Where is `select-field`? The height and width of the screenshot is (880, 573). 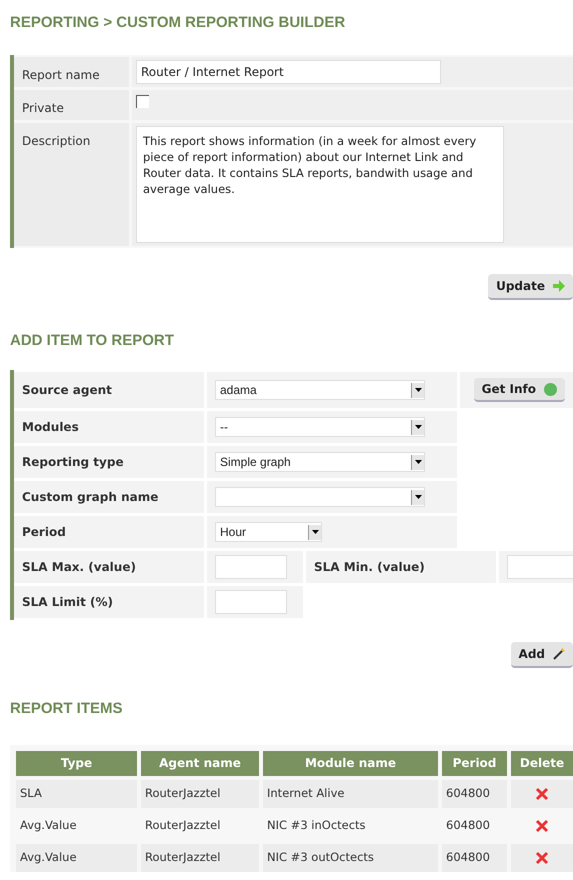
select-field is located at coordinates (320, 497).